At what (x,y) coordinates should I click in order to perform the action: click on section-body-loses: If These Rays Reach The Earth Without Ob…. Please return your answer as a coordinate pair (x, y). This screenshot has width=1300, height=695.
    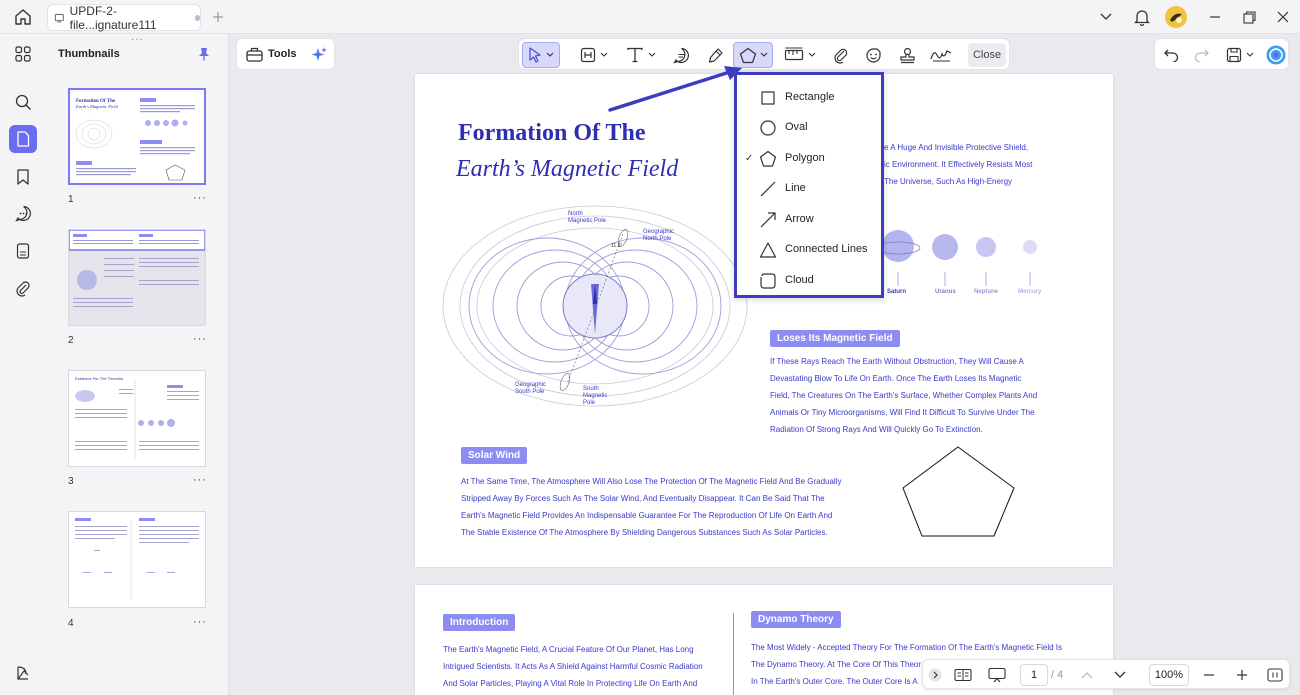
    Looking at the image, I should click on (904, 395).